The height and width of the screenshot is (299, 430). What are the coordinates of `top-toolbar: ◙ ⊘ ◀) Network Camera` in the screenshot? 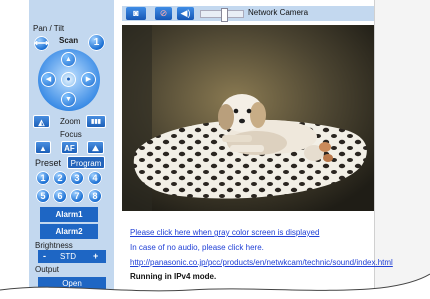 It's located at (248, 14).